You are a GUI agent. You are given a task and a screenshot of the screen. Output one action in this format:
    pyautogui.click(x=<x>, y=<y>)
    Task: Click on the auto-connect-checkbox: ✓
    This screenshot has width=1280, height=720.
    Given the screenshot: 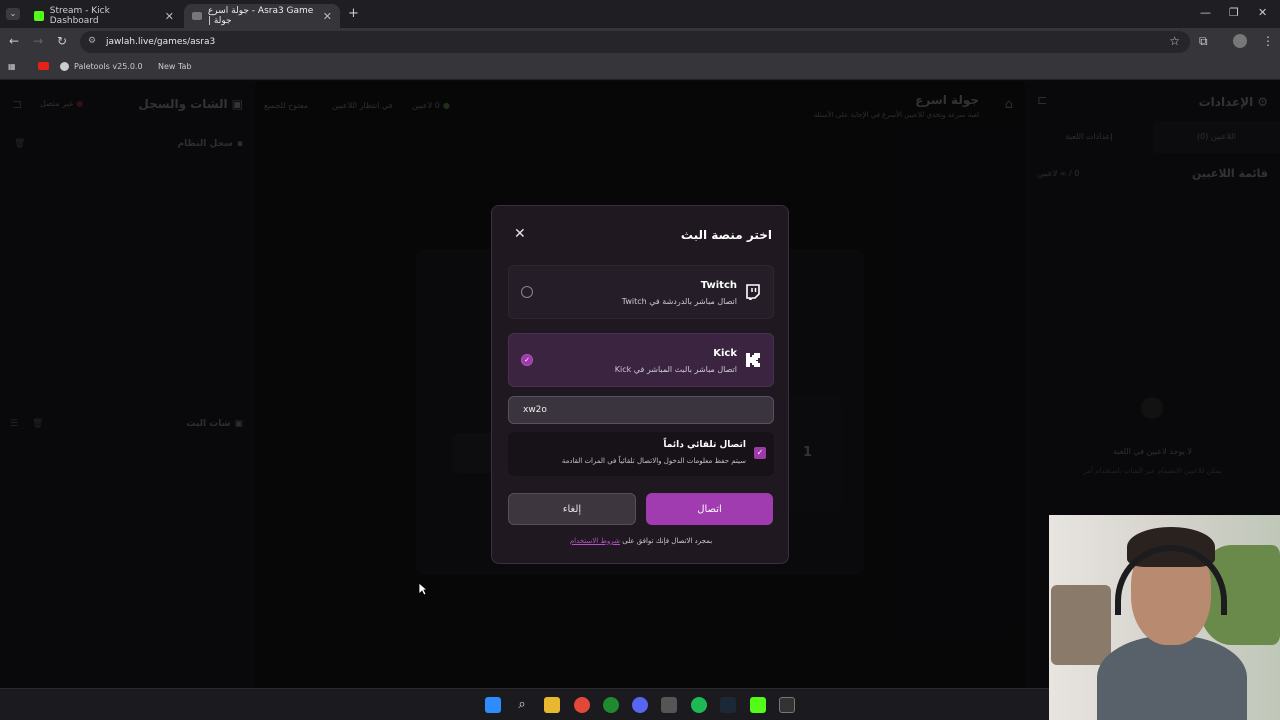 What is the action you would take?
    pyautogui.click(x=760, y=453)
    